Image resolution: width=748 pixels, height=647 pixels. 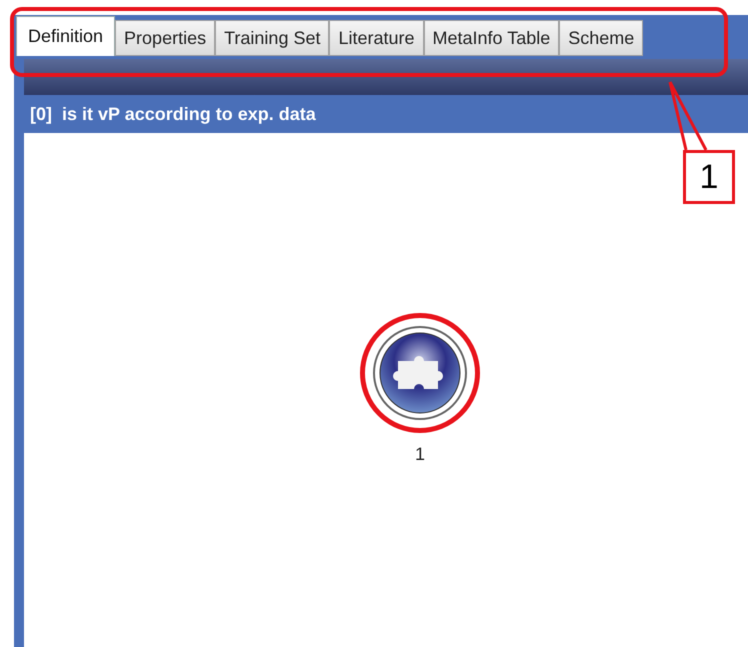 What do you see at coordinates (709, 177) in the screenshot?
I see `callout-number: 1` at bounding box center [709, 177].